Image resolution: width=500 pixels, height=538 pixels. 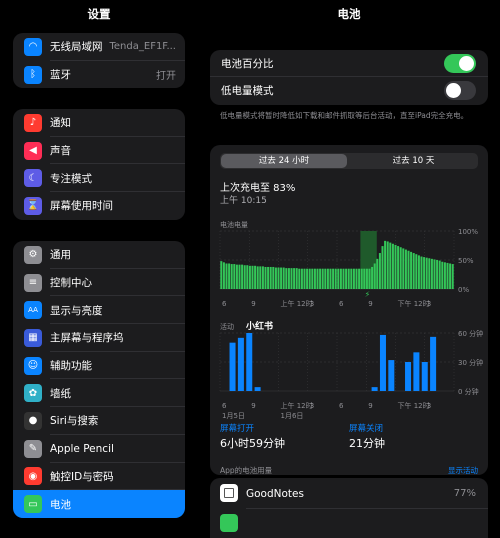 What do you see at coordinates (466, 261) in the screenshot?
I see `y-tick-label: 50%` at bounding box center [466, 261].